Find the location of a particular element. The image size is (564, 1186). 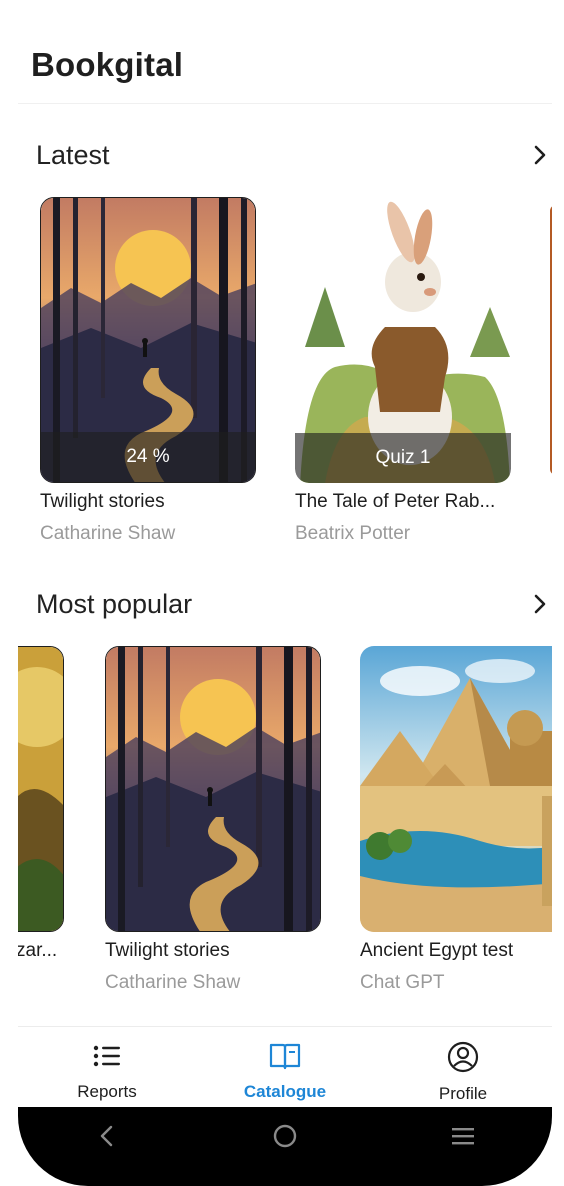

latest-book-card-partial is located at coordinates (551, 340).